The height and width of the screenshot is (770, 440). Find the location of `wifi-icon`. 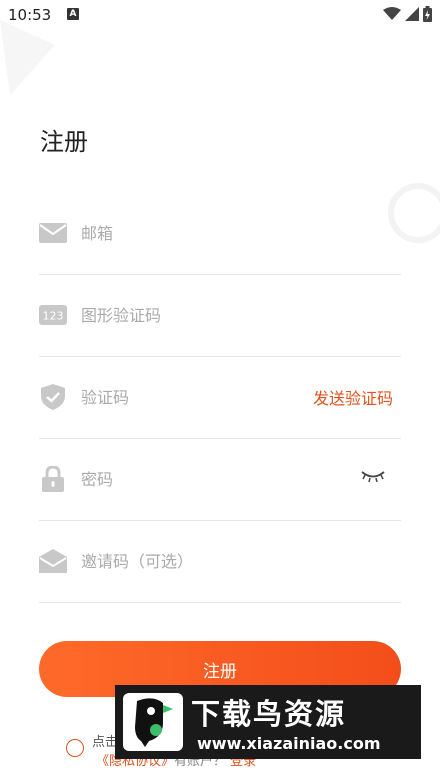

wifi-icon is located at coordinates (392, 13).